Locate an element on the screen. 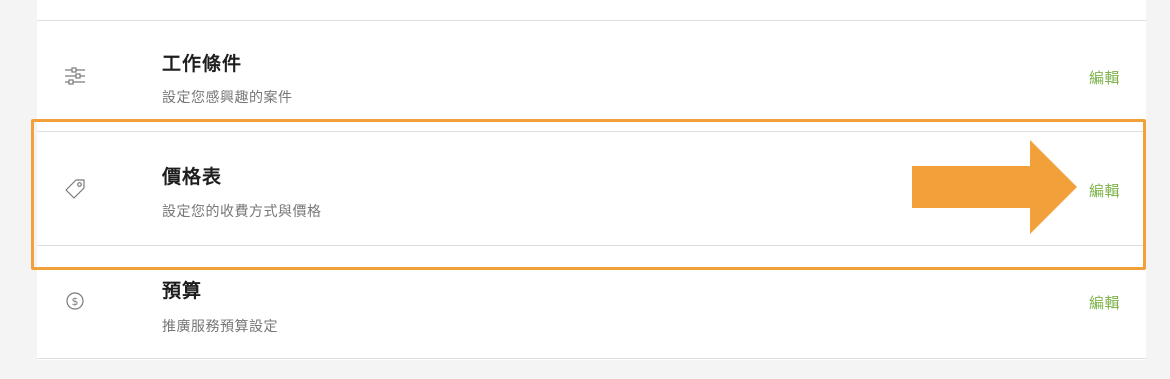 This screenshot has height=379, width=1170. row-subtitle: 推廣服務預算設定 is located at coordinates (220, 327).